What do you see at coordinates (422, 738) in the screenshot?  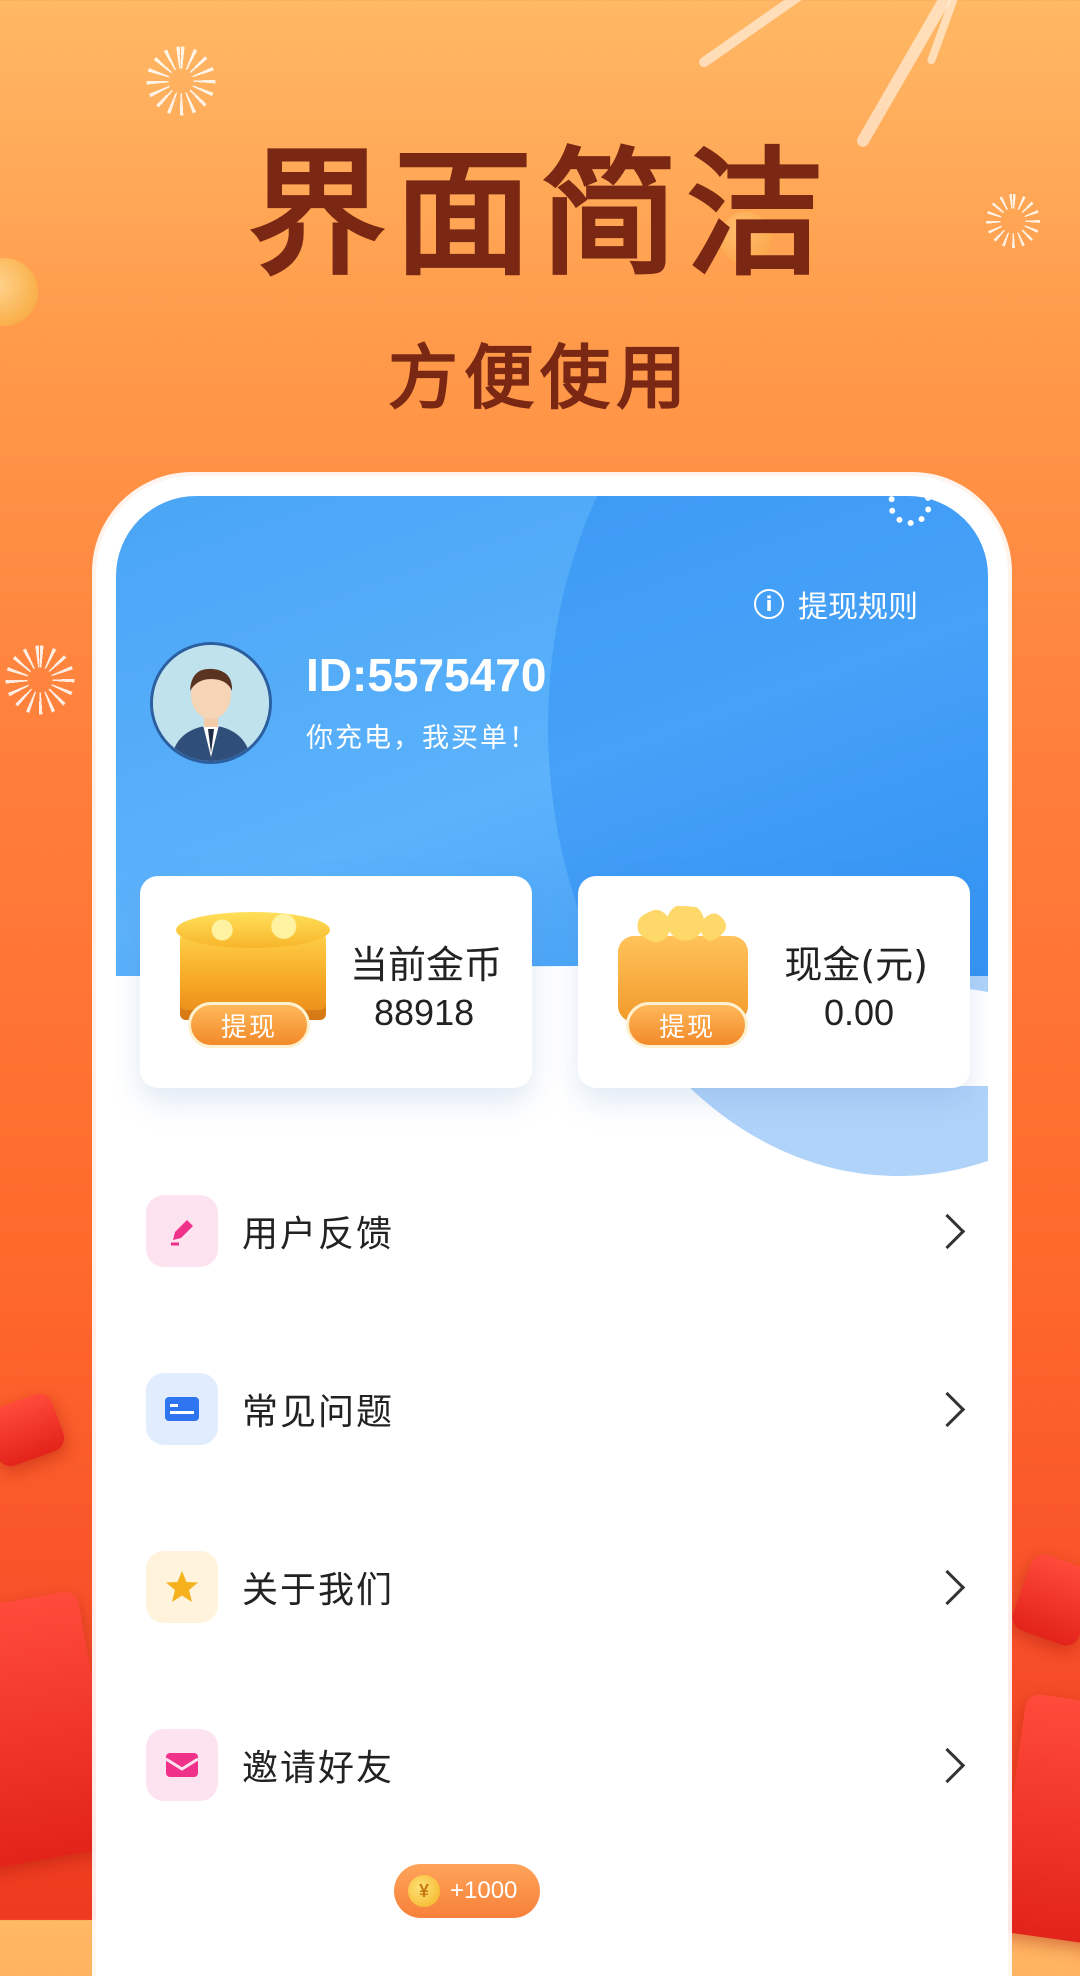 I see `user-slogan: 你充电，我买单！` at bounding box center [422, 738].